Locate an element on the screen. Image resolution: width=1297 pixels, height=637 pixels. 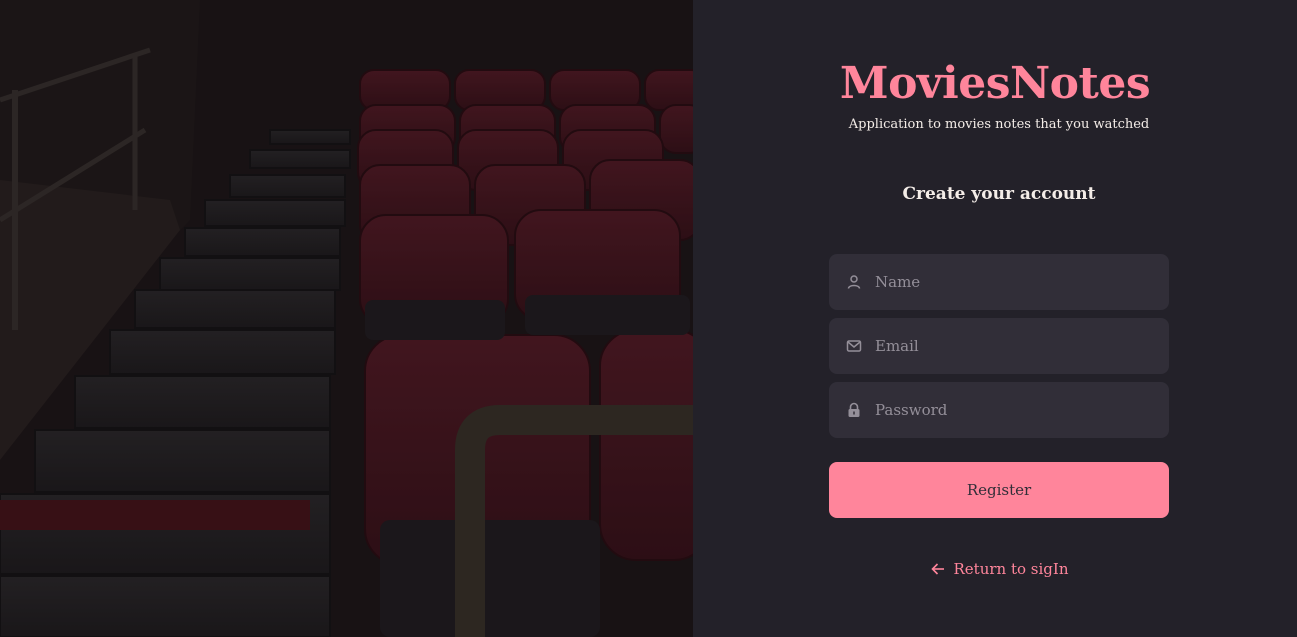
return-to-signin-link: Return to sigIn is located at coordinates (995, 569).